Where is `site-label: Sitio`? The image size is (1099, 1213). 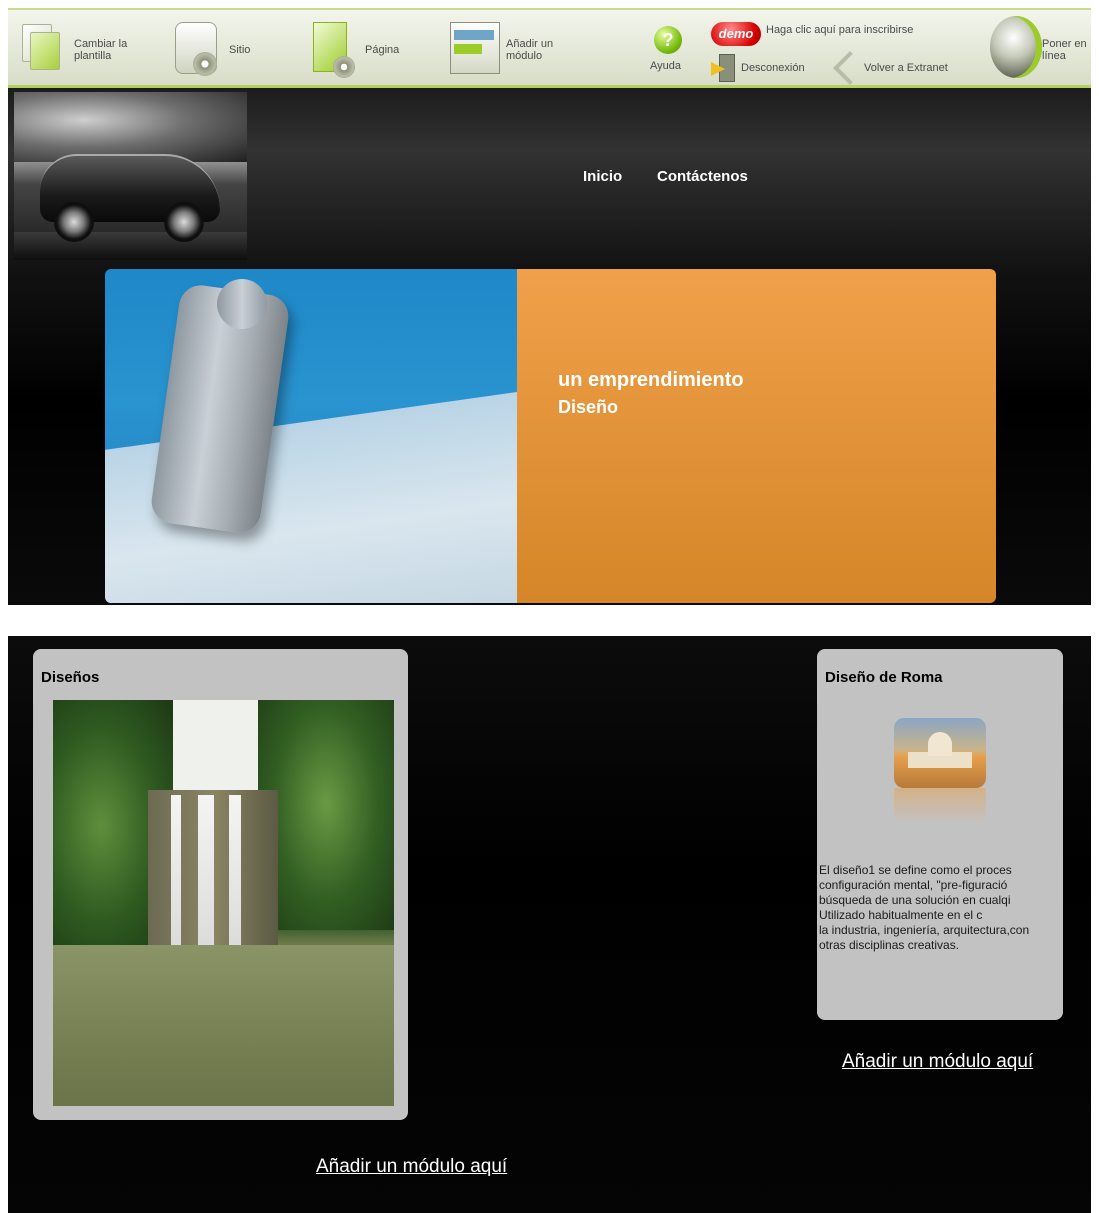
site-label: Sitio is located at coordinates (240, 50).